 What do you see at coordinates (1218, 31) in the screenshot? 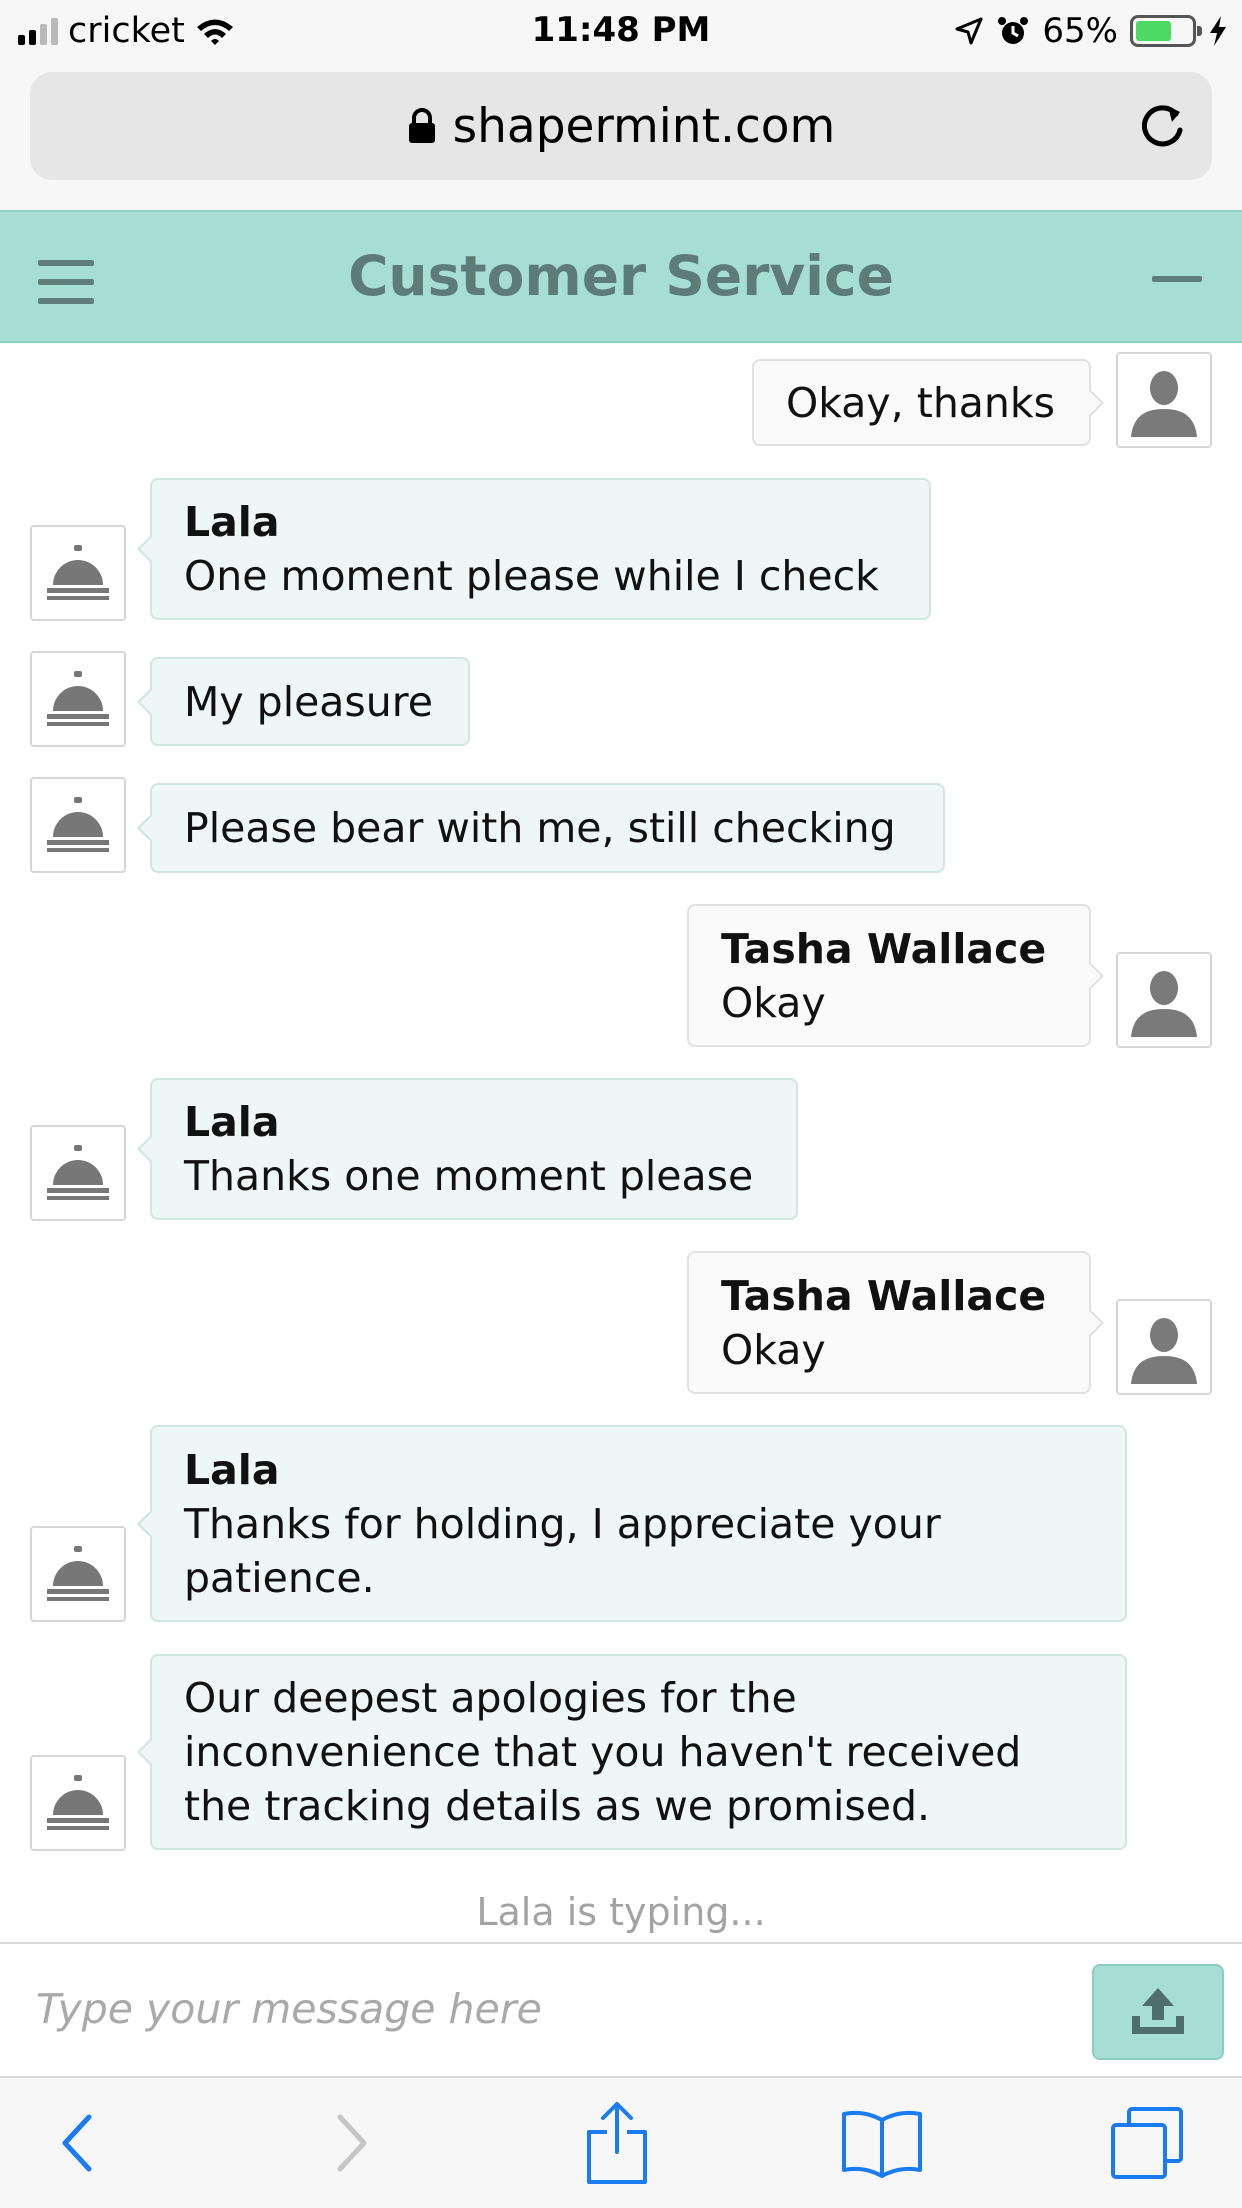
I see `charging-bolt-icon` at bounding box center [1218, 31].